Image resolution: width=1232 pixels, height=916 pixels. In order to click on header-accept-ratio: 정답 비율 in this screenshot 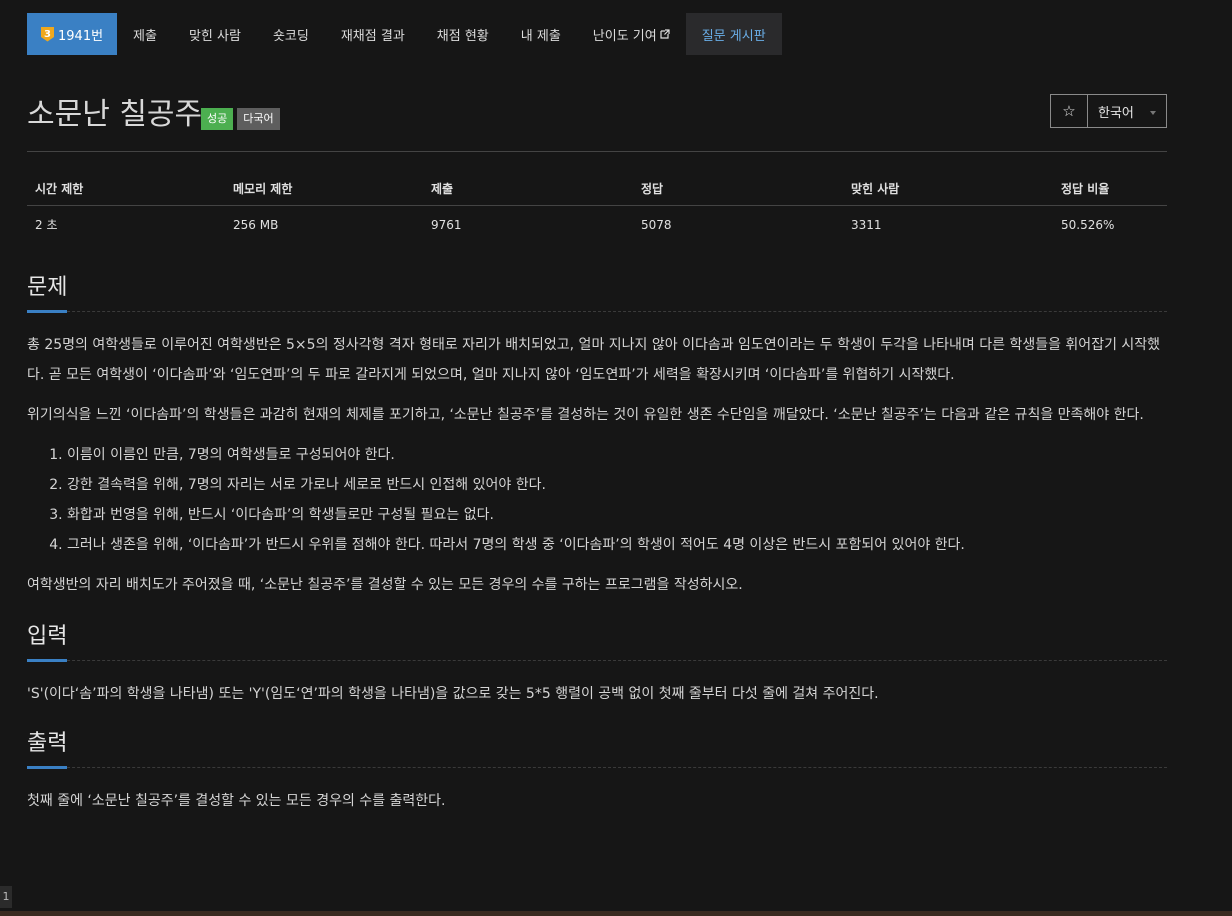, I will do `click(1110, 190)`.